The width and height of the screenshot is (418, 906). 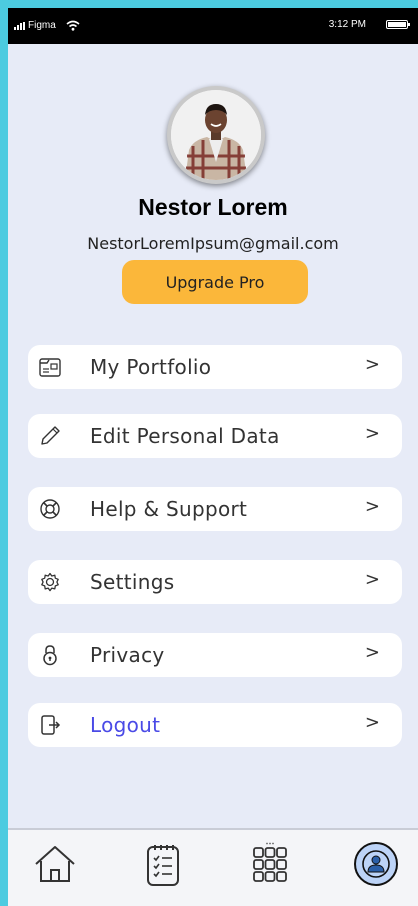 What do you see at coordinates (215, 282) in the screenshot?
I see `upgrade-pro-button: Upgrade Pro` at bounding box center [215, 282].